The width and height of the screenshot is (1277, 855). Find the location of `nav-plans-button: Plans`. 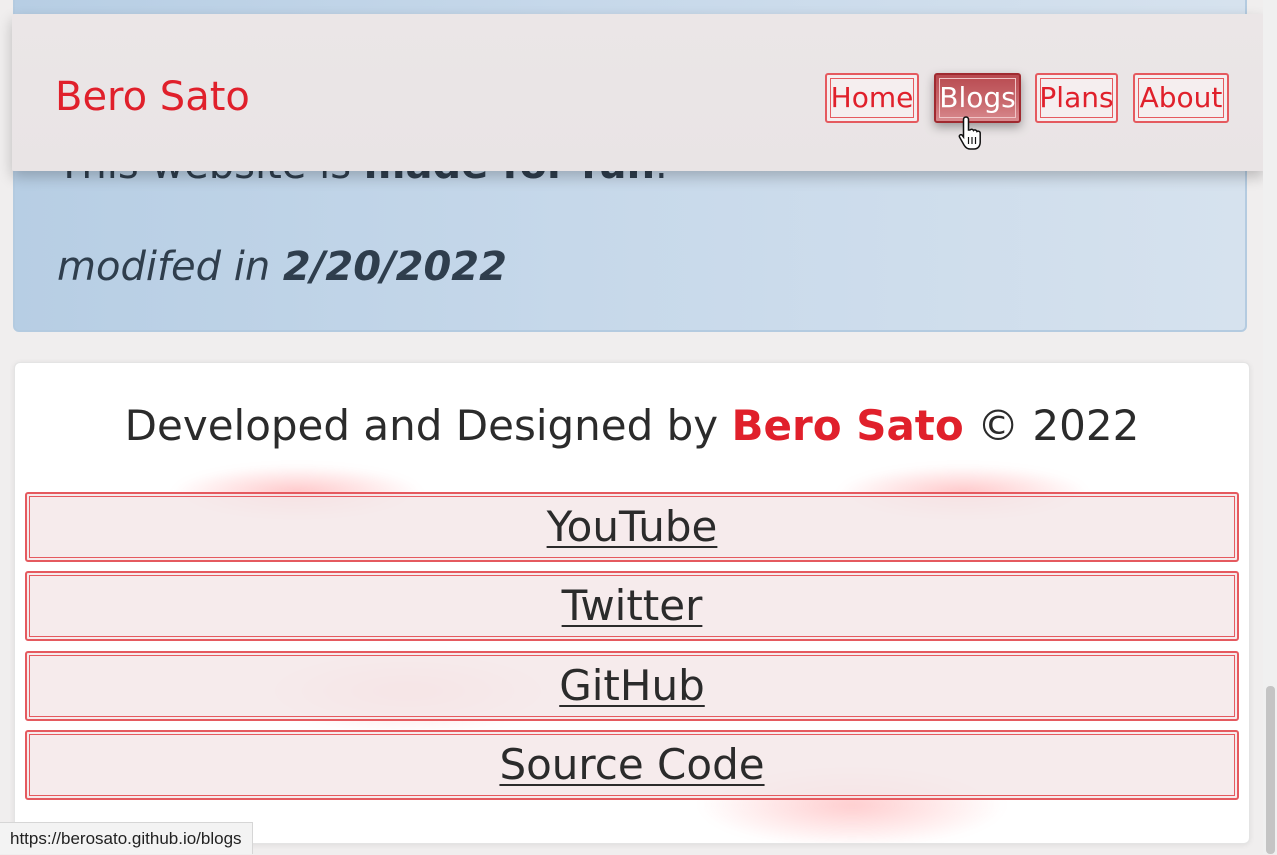

nav-plans-button: Plans is located at coordinates (1076, 98).